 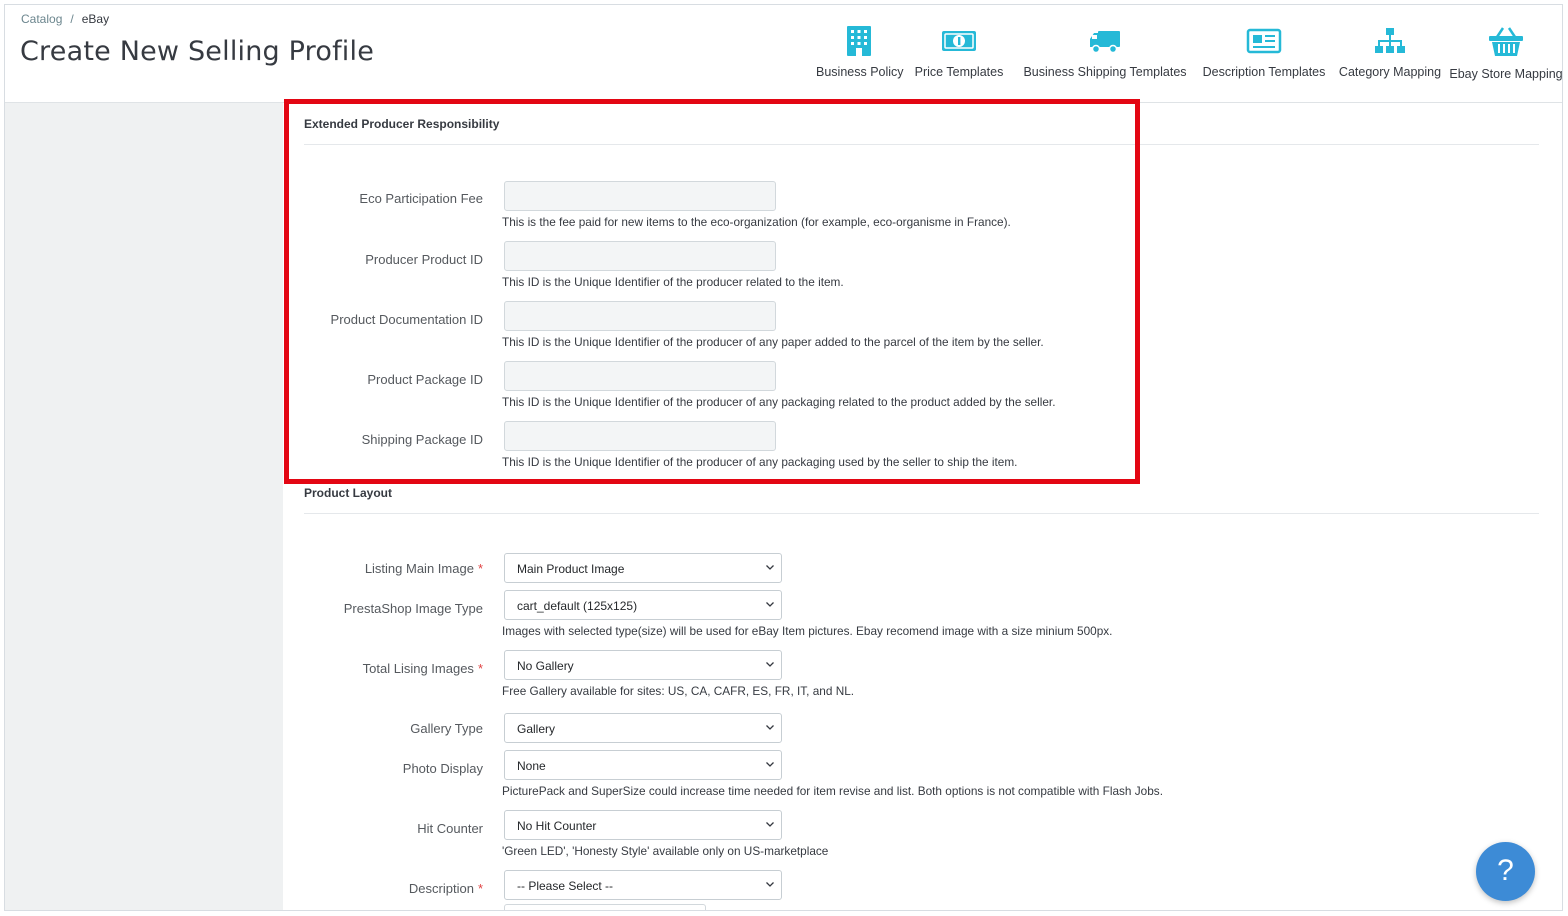 I want to click on description-select: -- Please Select --, so click(x=643, y=885).